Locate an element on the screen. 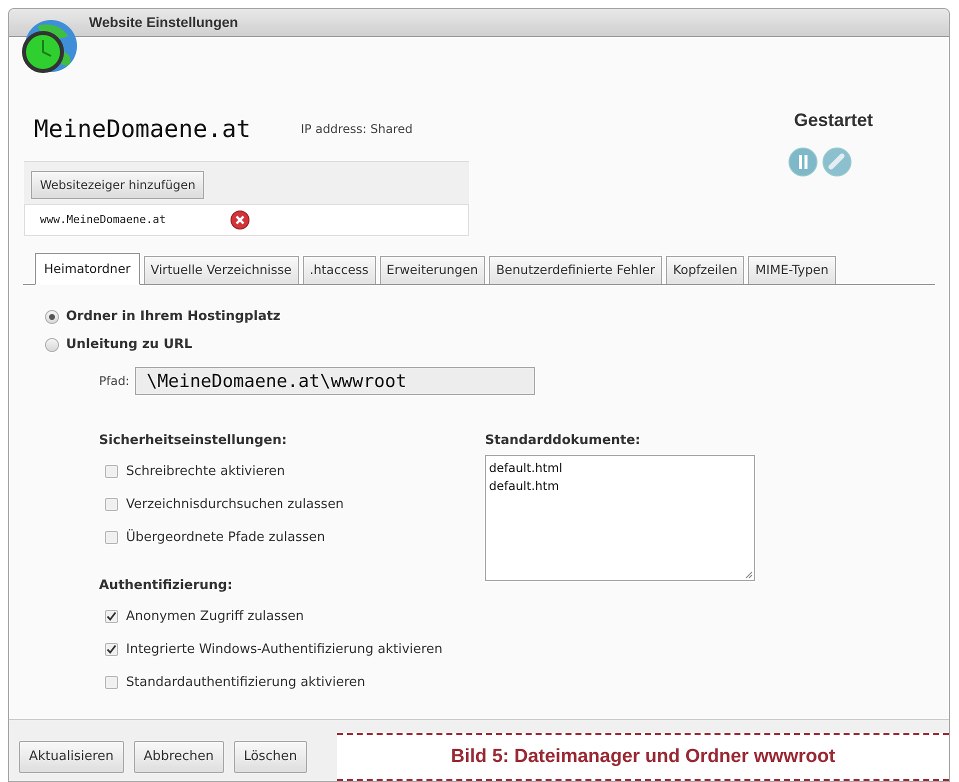 This screenshot has height=782, width=959. document-entry: default.html is located at coordinates (526, 468).